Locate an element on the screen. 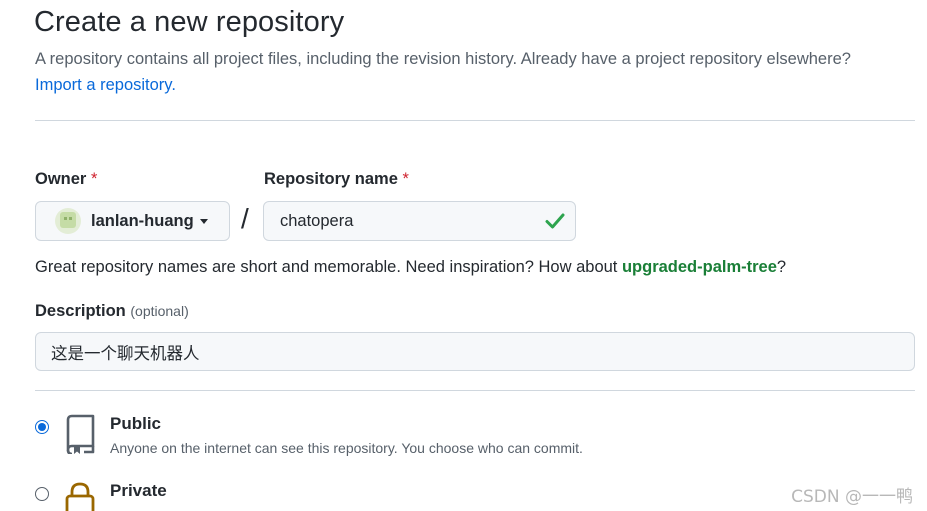 This screenshot has width=927, height=511. owner-label: Owner * is located at coordinates (66, 179).